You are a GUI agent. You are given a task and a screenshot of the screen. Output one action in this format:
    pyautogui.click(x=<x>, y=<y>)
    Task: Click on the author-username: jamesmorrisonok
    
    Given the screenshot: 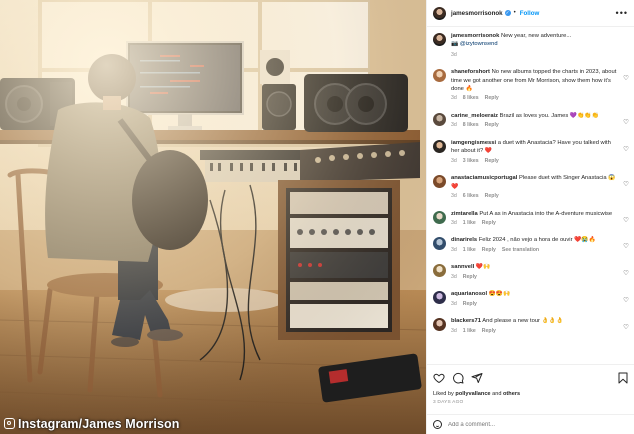 What is the action you would take?
    pyautogui.click(x=477, y=13)
    